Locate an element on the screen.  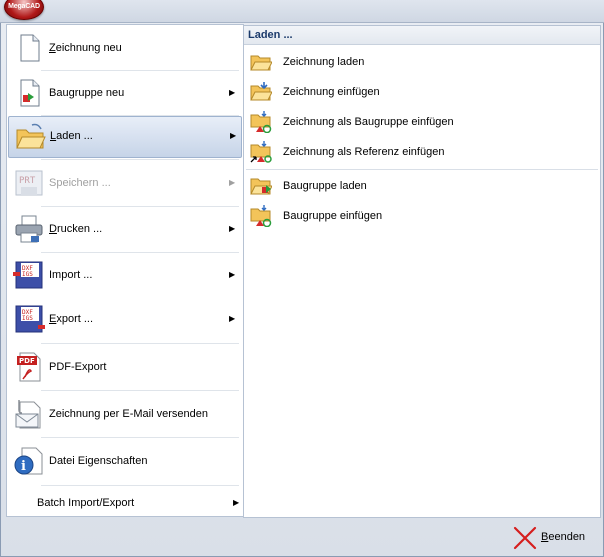
import-dxf-igs-icon: DXF IGS is located at coordinates (29, 275).